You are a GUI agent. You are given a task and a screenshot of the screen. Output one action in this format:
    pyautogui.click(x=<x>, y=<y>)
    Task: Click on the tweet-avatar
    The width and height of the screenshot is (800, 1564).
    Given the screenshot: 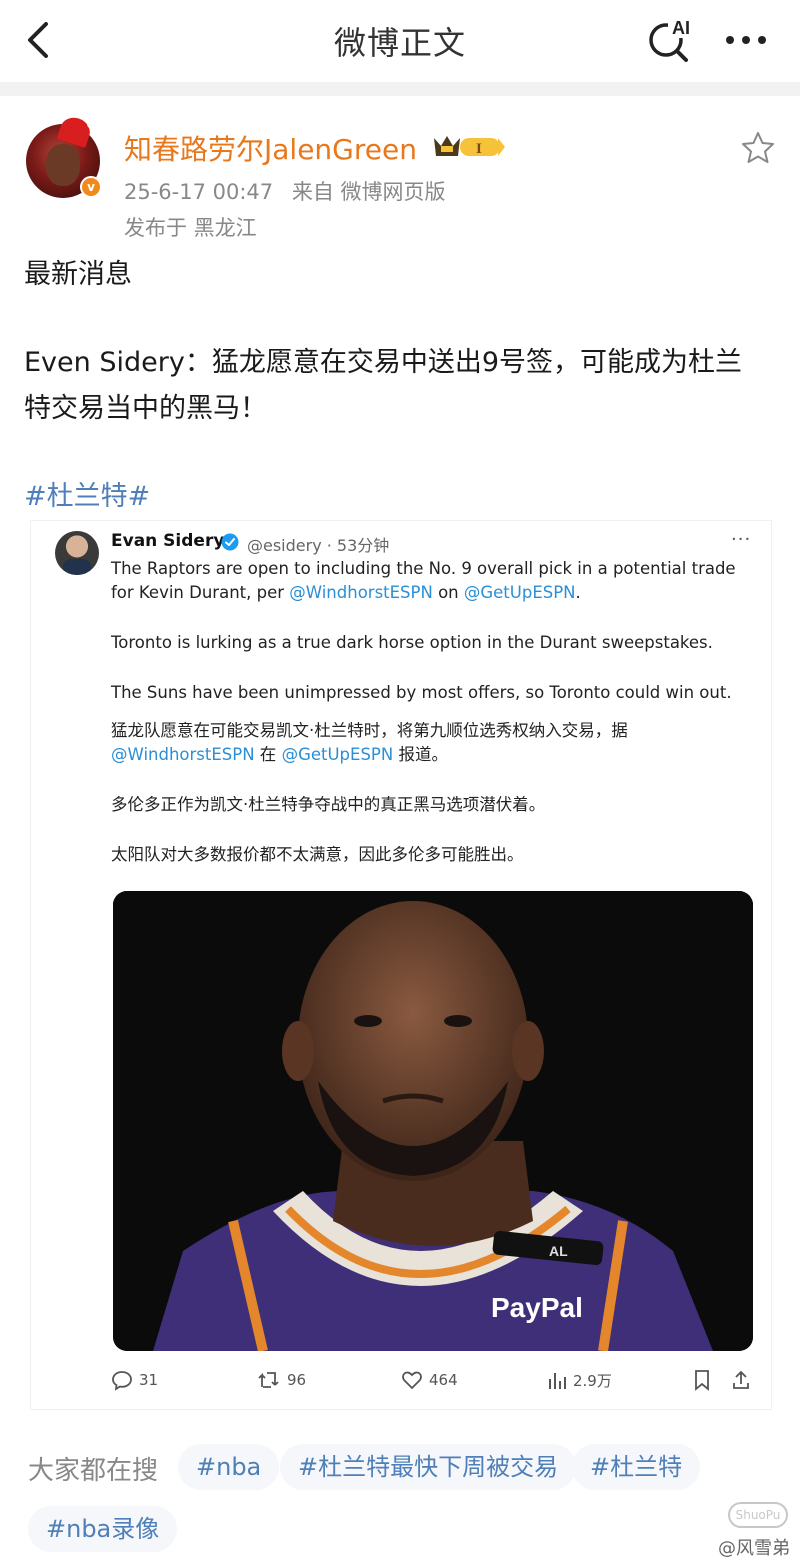 What is the action you would take?
    pyautogui.click(x=77, y=553)
    